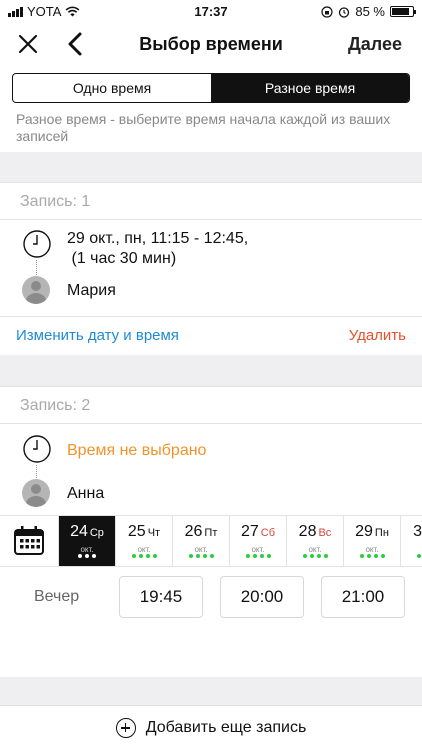  I want to click on record-2-master: Анна, so click(86, 493).